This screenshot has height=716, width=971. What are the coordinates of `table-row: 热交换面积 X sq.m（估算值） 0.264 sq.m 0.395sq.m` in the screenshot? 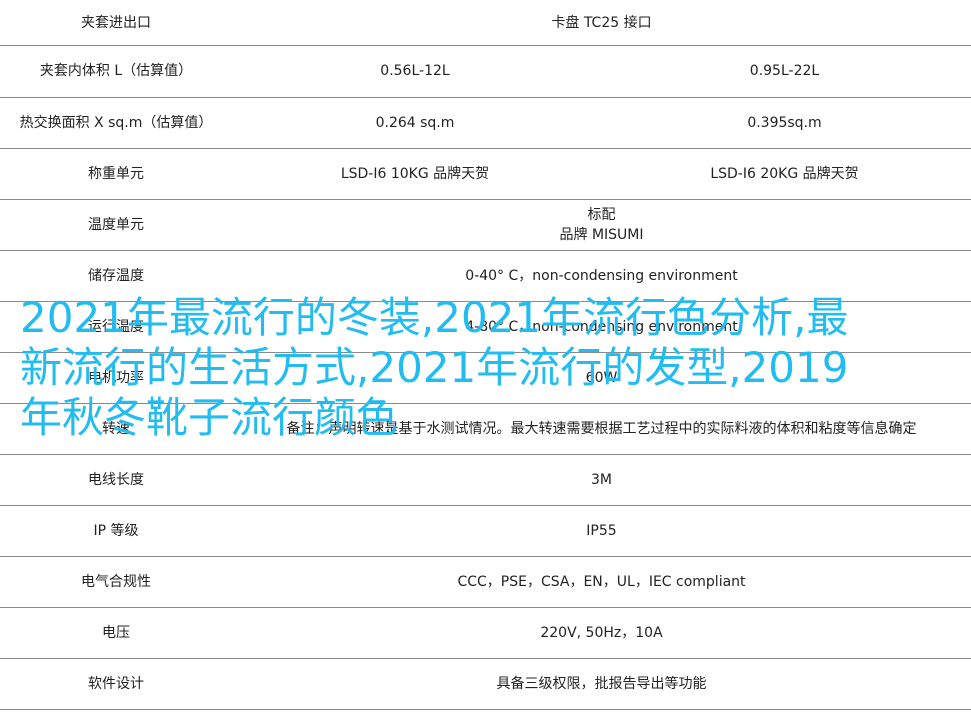 It's located at (485, 123).